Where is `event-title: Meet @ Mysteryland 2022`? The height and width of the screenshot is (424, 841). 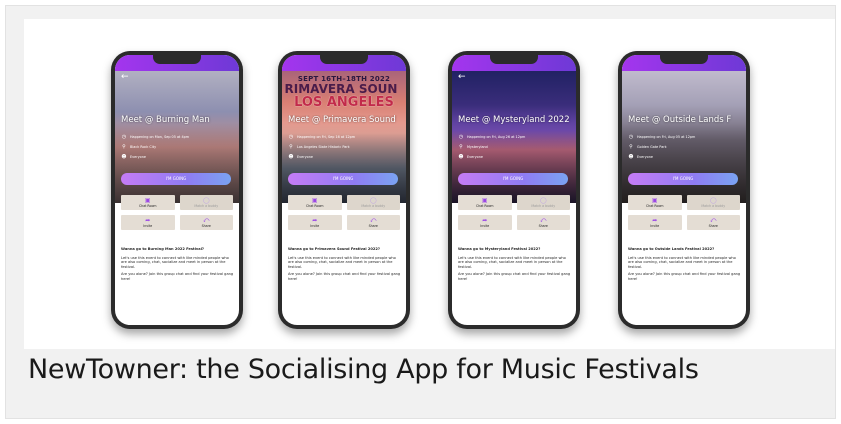
event-title: Meet @ Mysteryland 2022 is located at coordinates (514, 120).